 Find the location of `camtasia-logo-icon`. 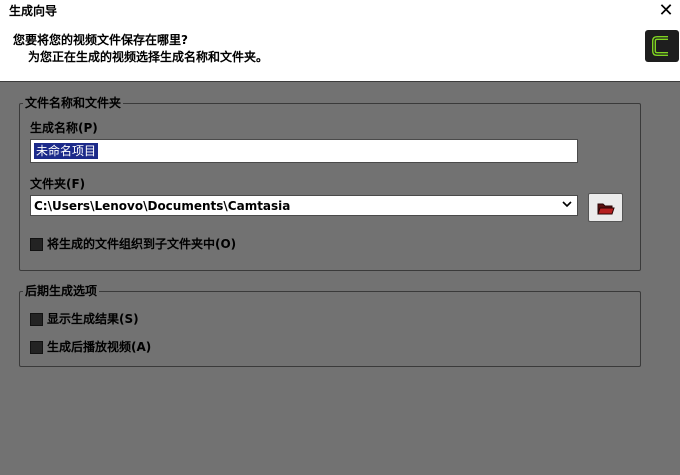

camtasia-logo-icon is located at coordinates (662, 46).